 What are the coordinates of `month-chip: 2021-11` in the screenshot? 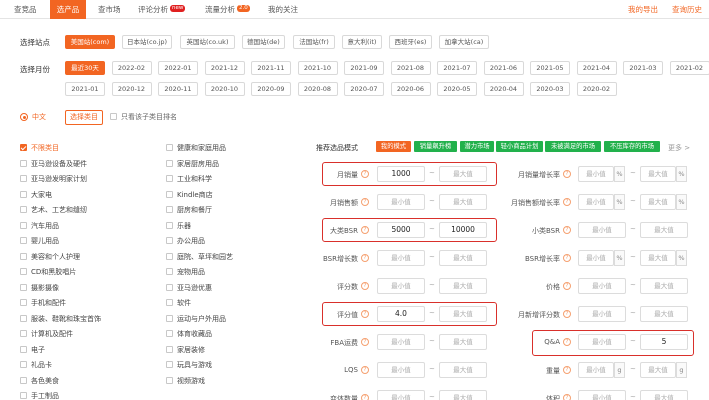 It's located at (271, 68).